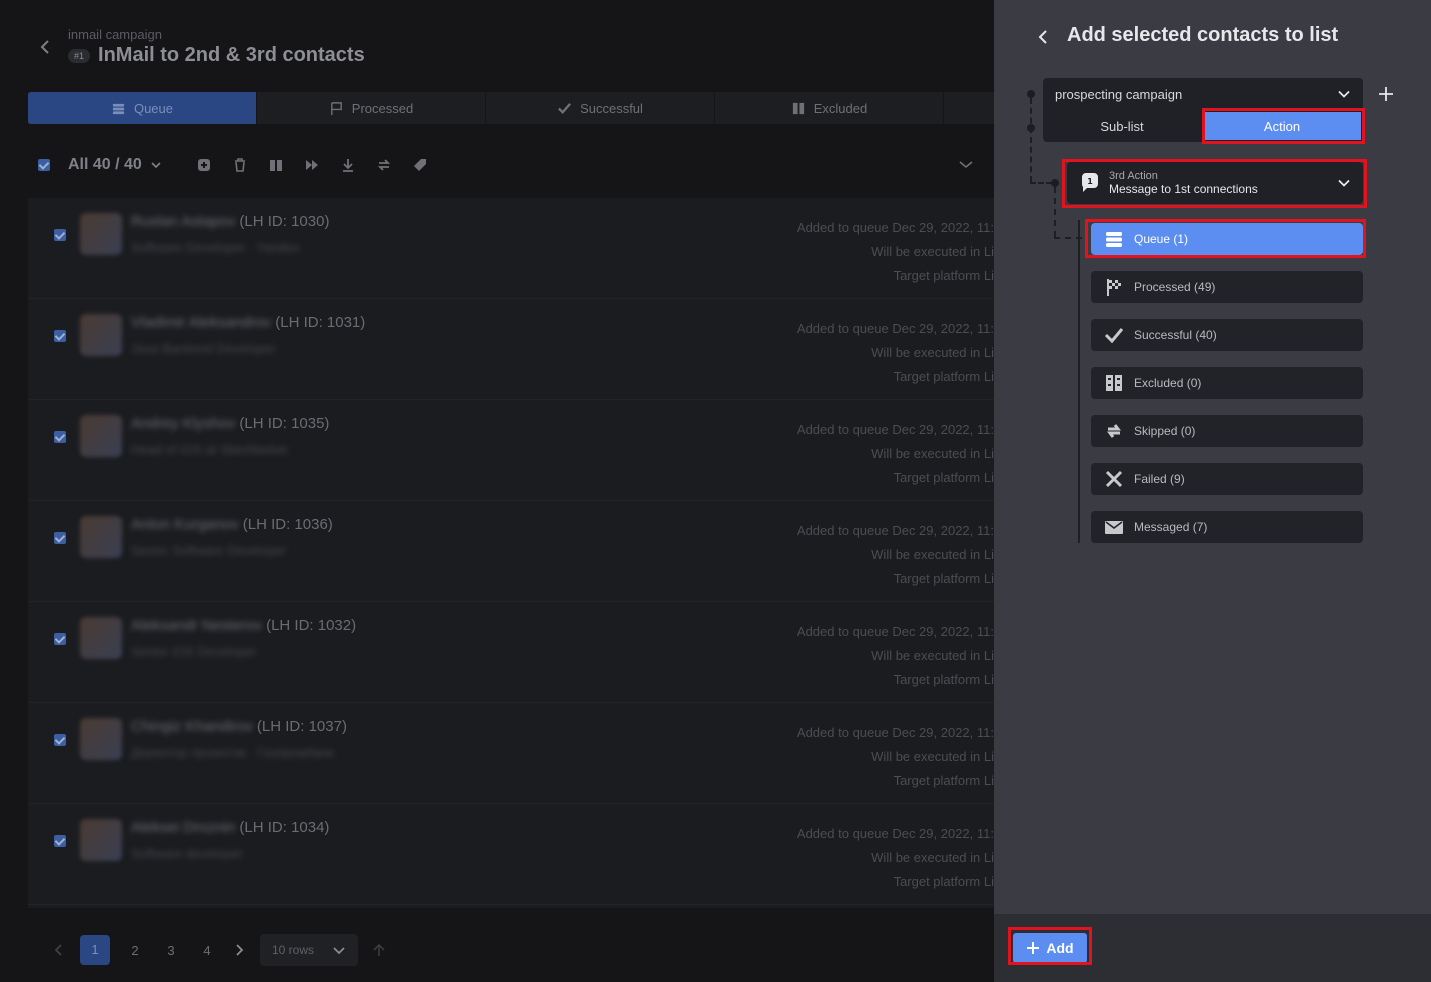 This screenshot has height=982, width=1431. What do you see at coordinates (1183, 189) in the screenshot?
I see `action-name: Message to 1st connections` at bounding box center [1183, 189].